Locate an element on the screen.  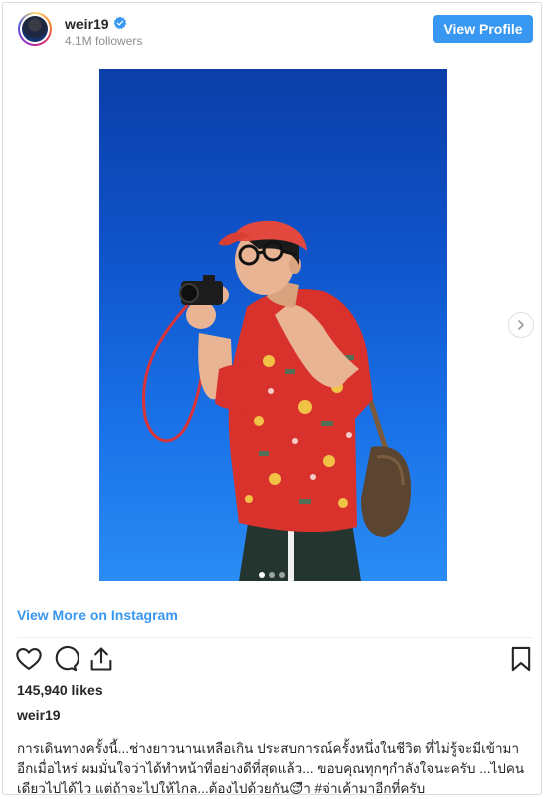
carousel-indicator is located at coordinates (272, 575).